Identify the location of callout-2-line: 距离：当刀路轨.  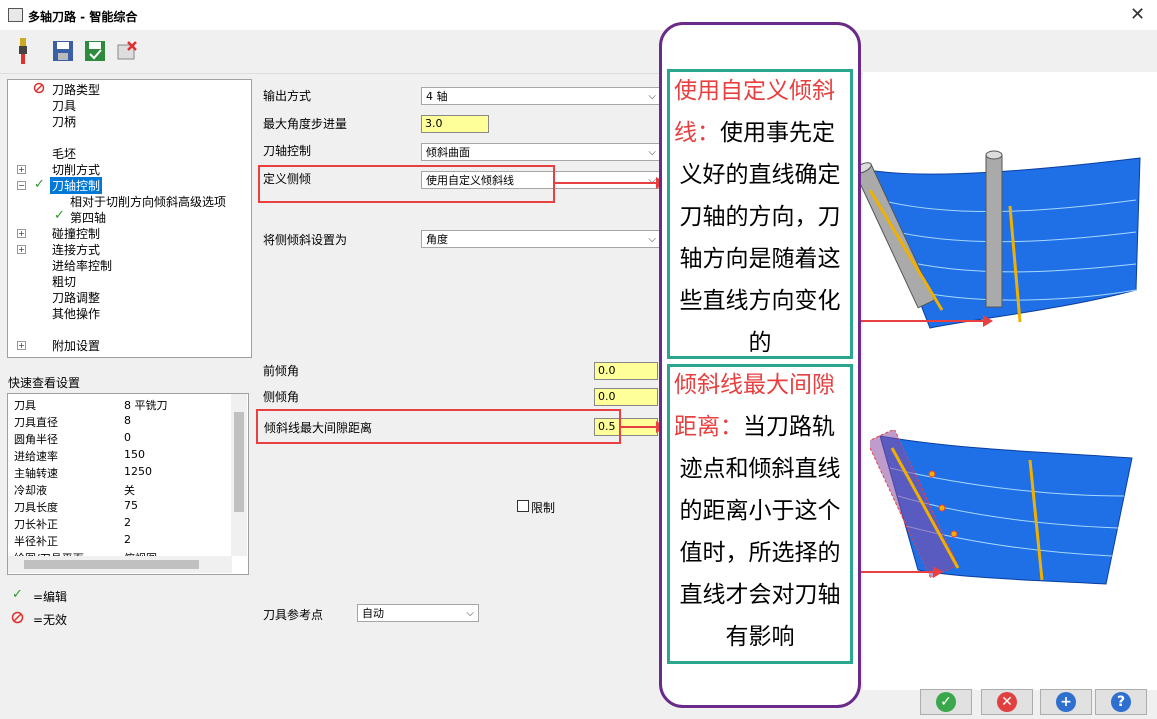
(754, 427).